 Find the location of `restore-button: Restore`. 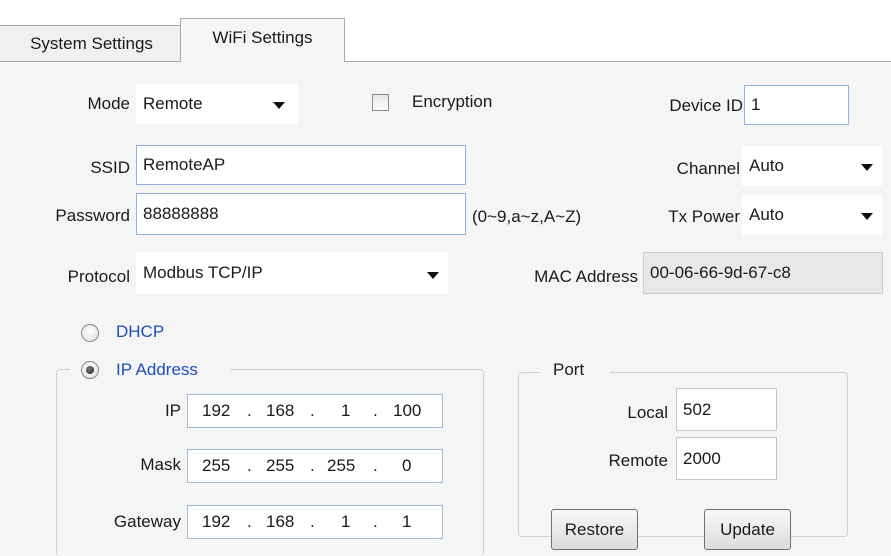

restore-button: Restore is located at coordinates (594, 529).